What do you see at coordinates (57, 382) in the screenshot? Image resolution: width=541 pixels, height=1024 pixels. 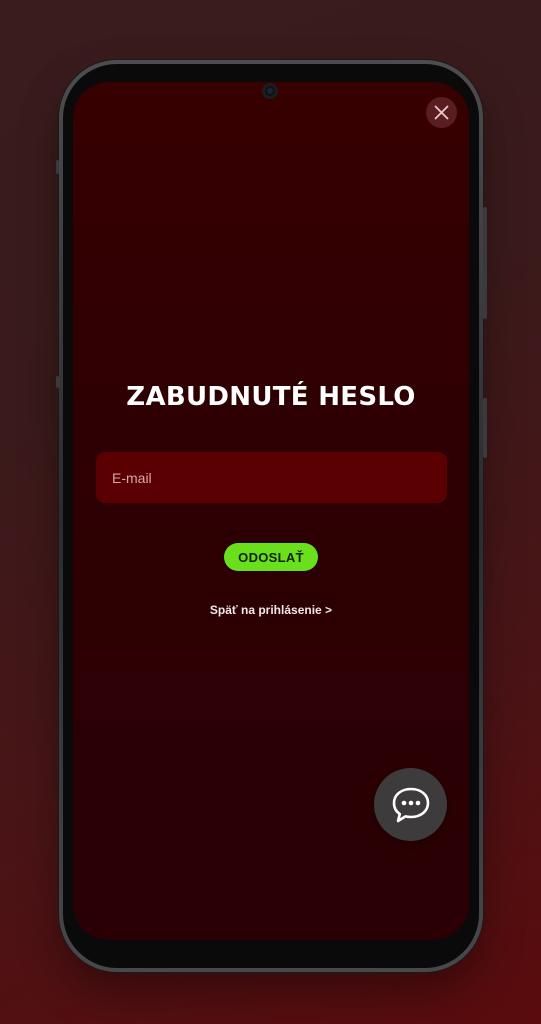 I see `phone-left-button-bottom` at bounding box center [57, 382].